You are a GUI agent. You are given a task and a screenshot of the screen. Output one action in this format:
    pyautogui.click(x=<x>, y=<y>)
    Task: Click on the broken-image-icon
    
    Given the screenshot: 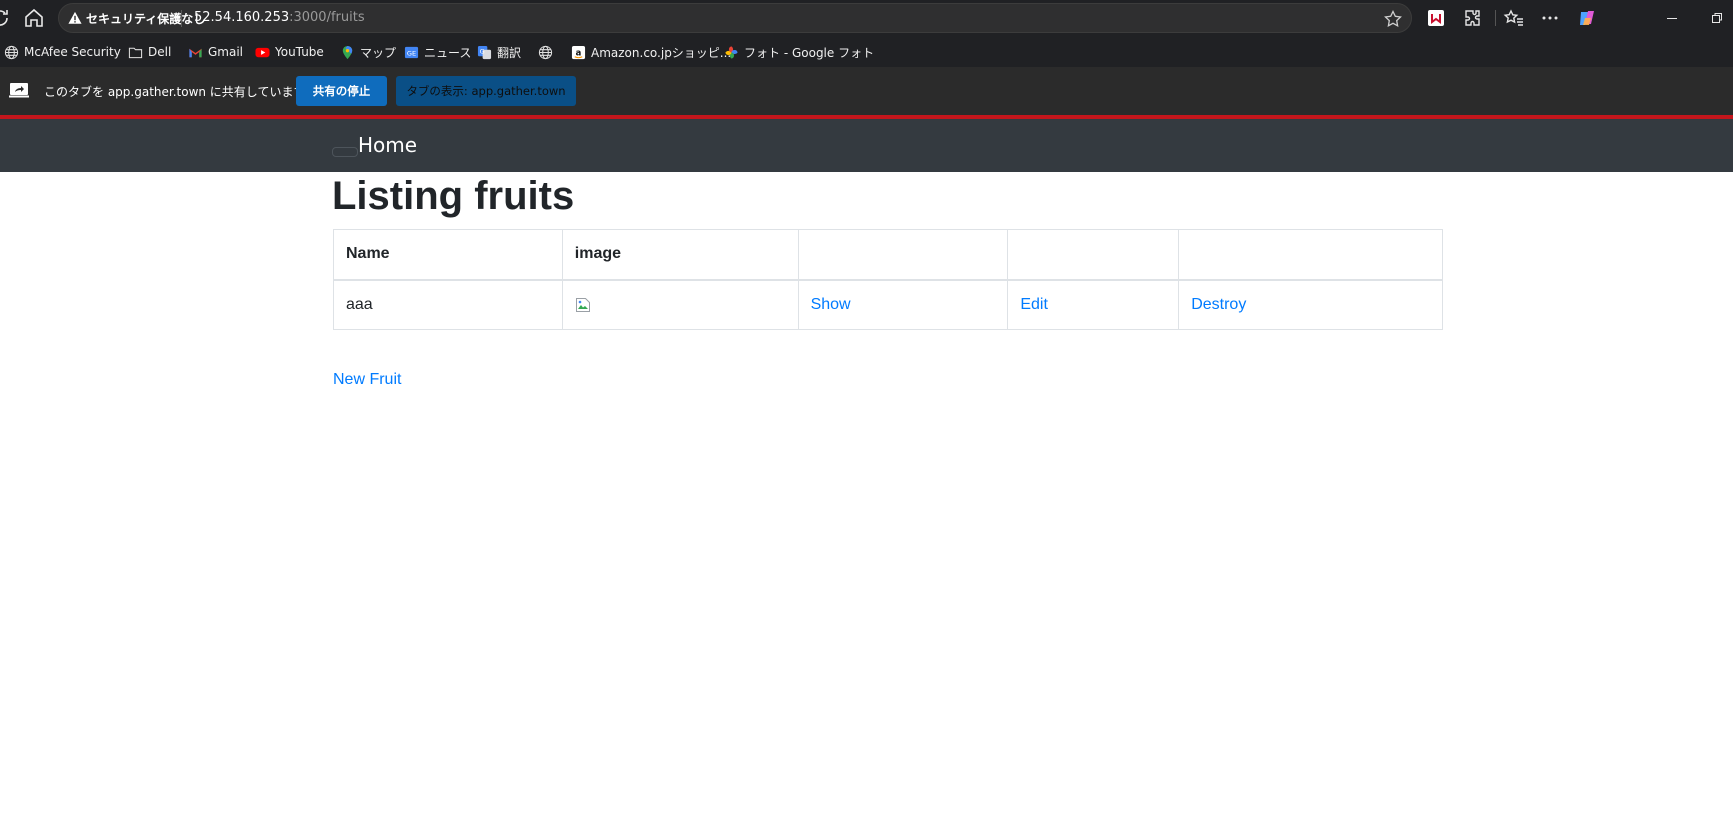 What is the action you would take?
    pyautogui.click(x=583, y=305)
    